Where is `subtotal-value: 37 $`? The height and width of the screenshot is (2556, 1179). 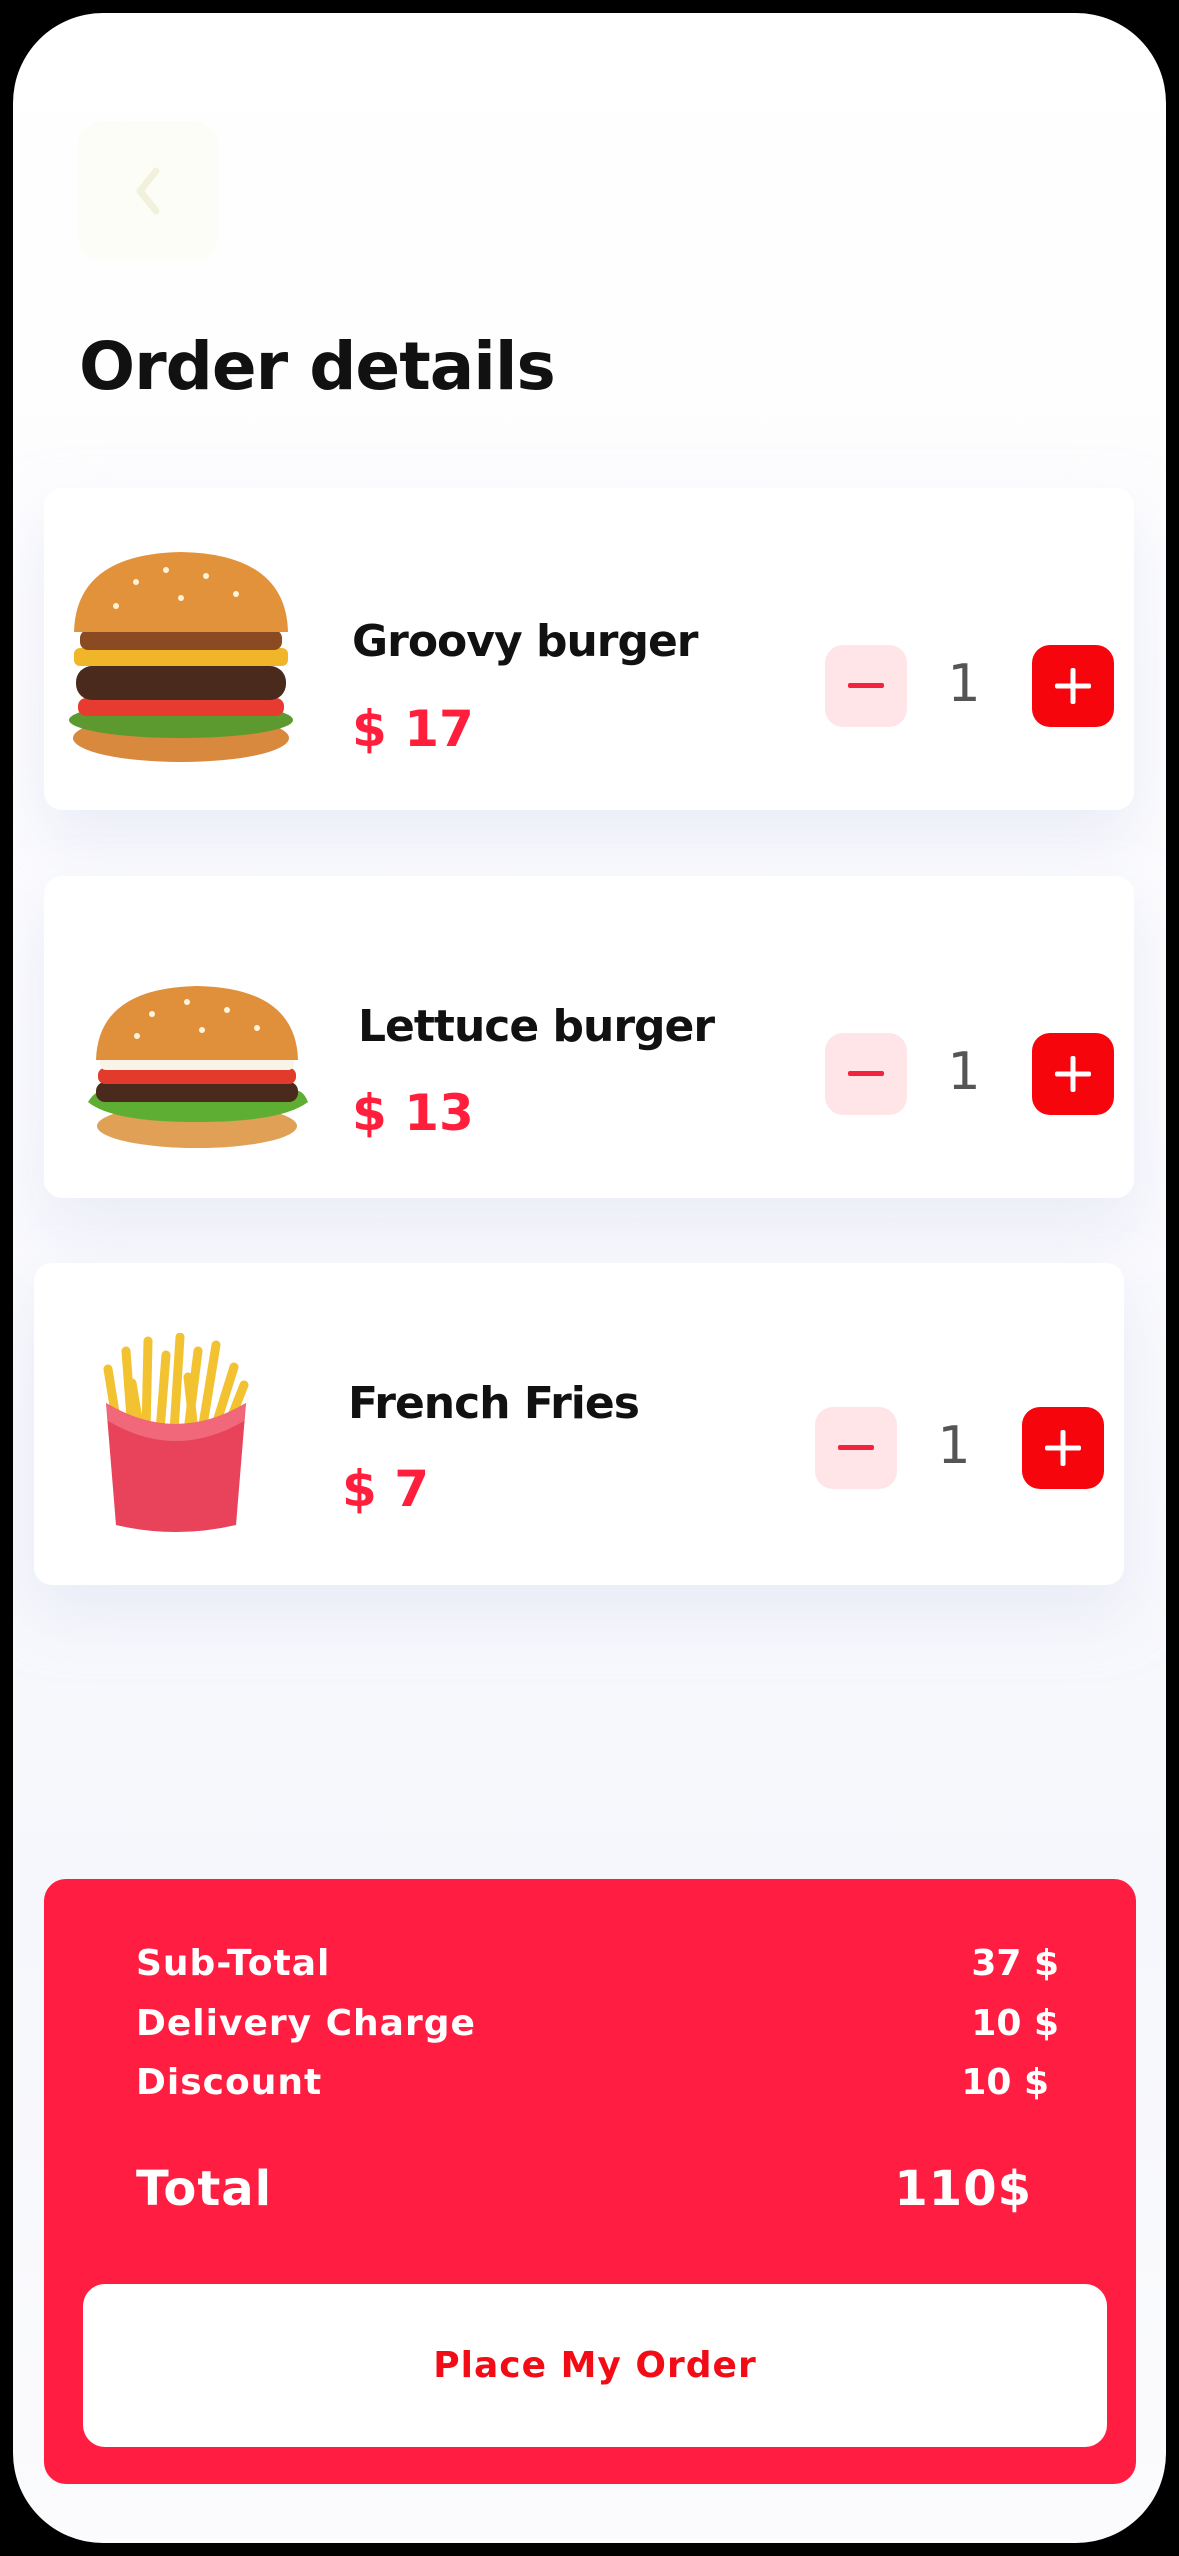 subtotal-value: 37 $ is located at coordinates (1015, 1963).